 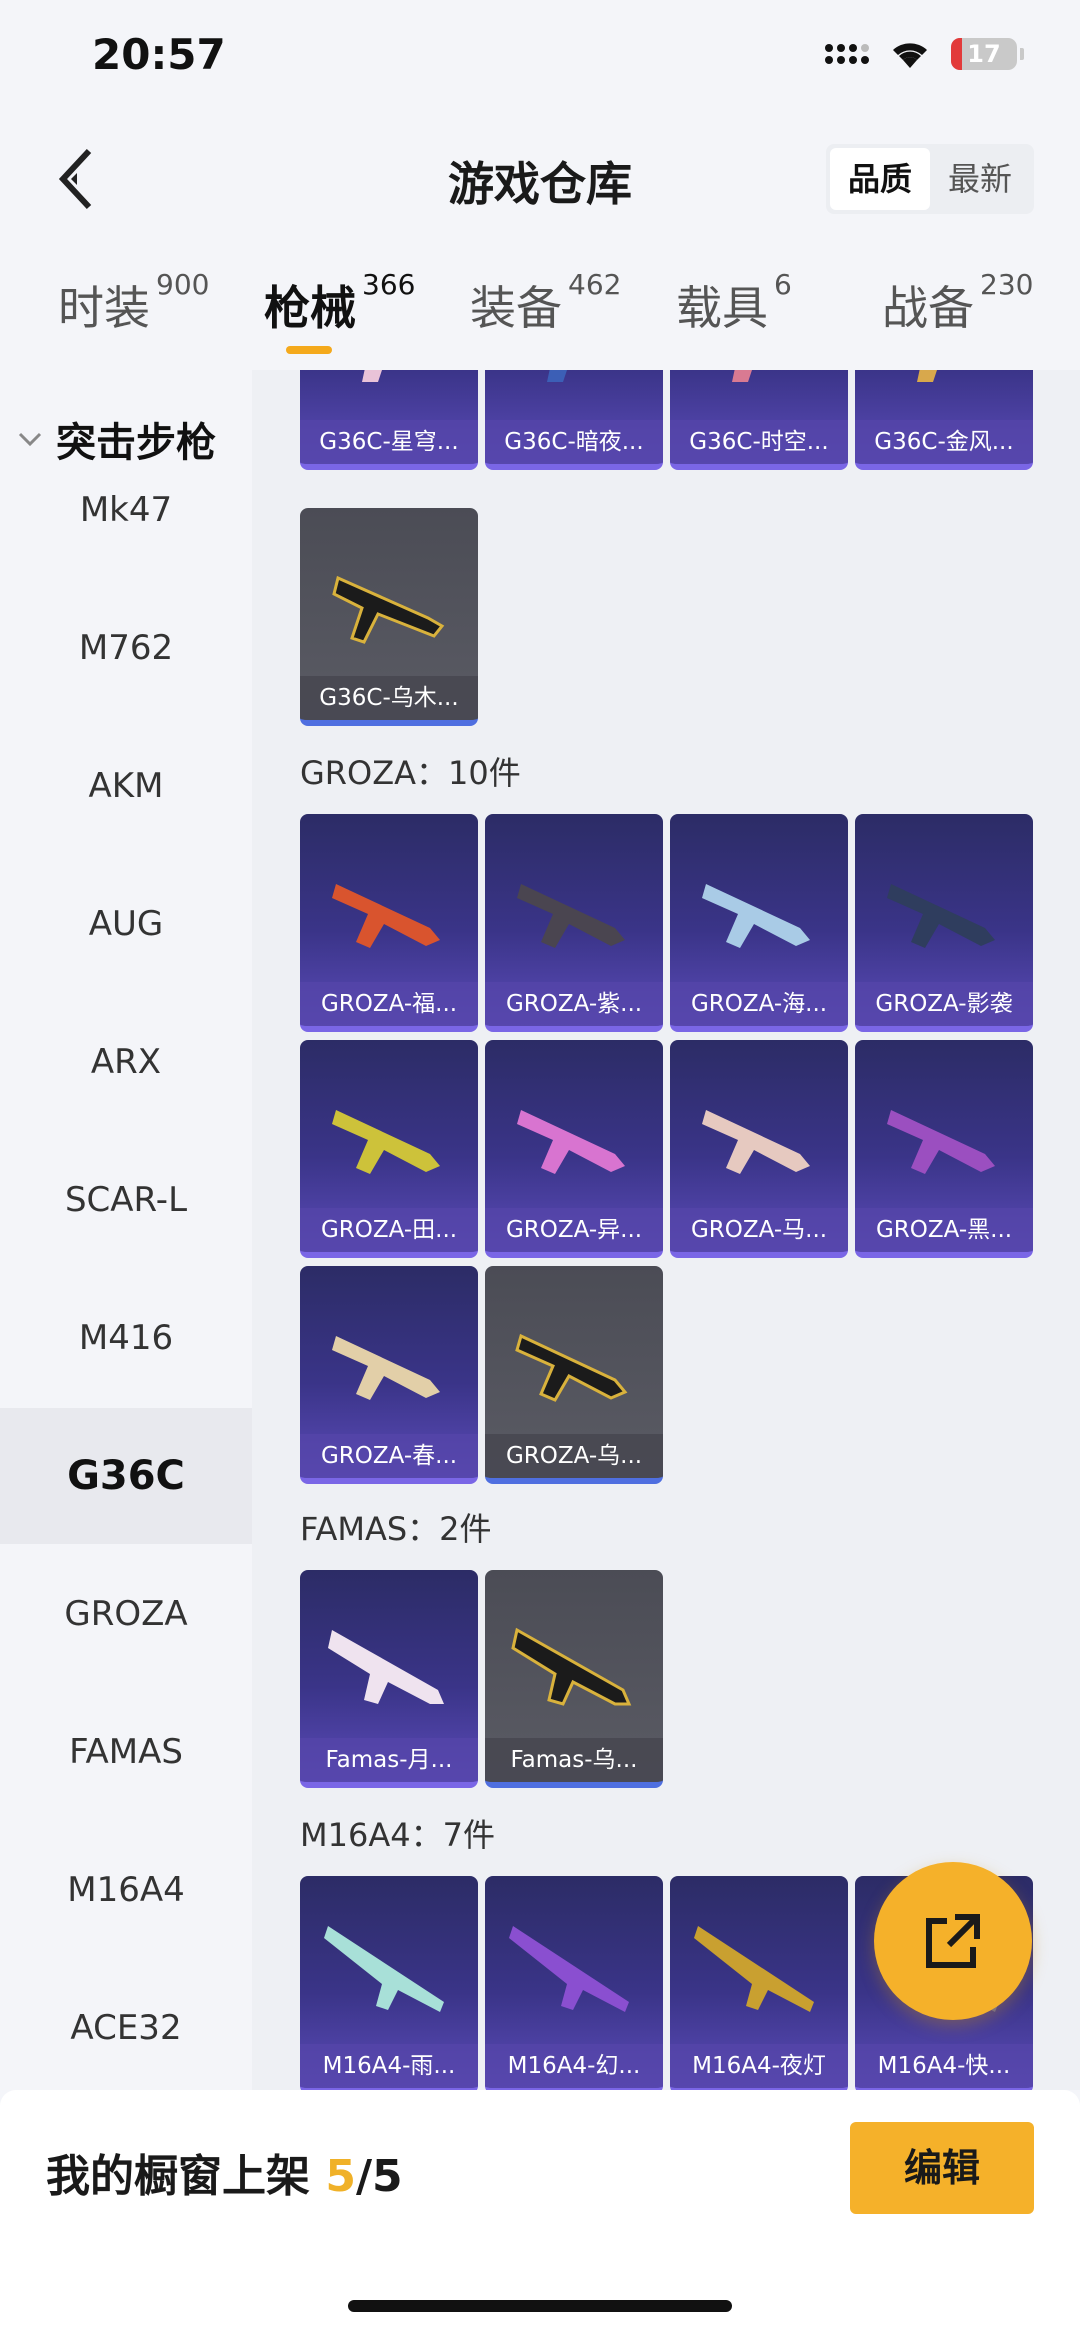 I want to click on tab-label: 战备, so click(x=928, y=308).